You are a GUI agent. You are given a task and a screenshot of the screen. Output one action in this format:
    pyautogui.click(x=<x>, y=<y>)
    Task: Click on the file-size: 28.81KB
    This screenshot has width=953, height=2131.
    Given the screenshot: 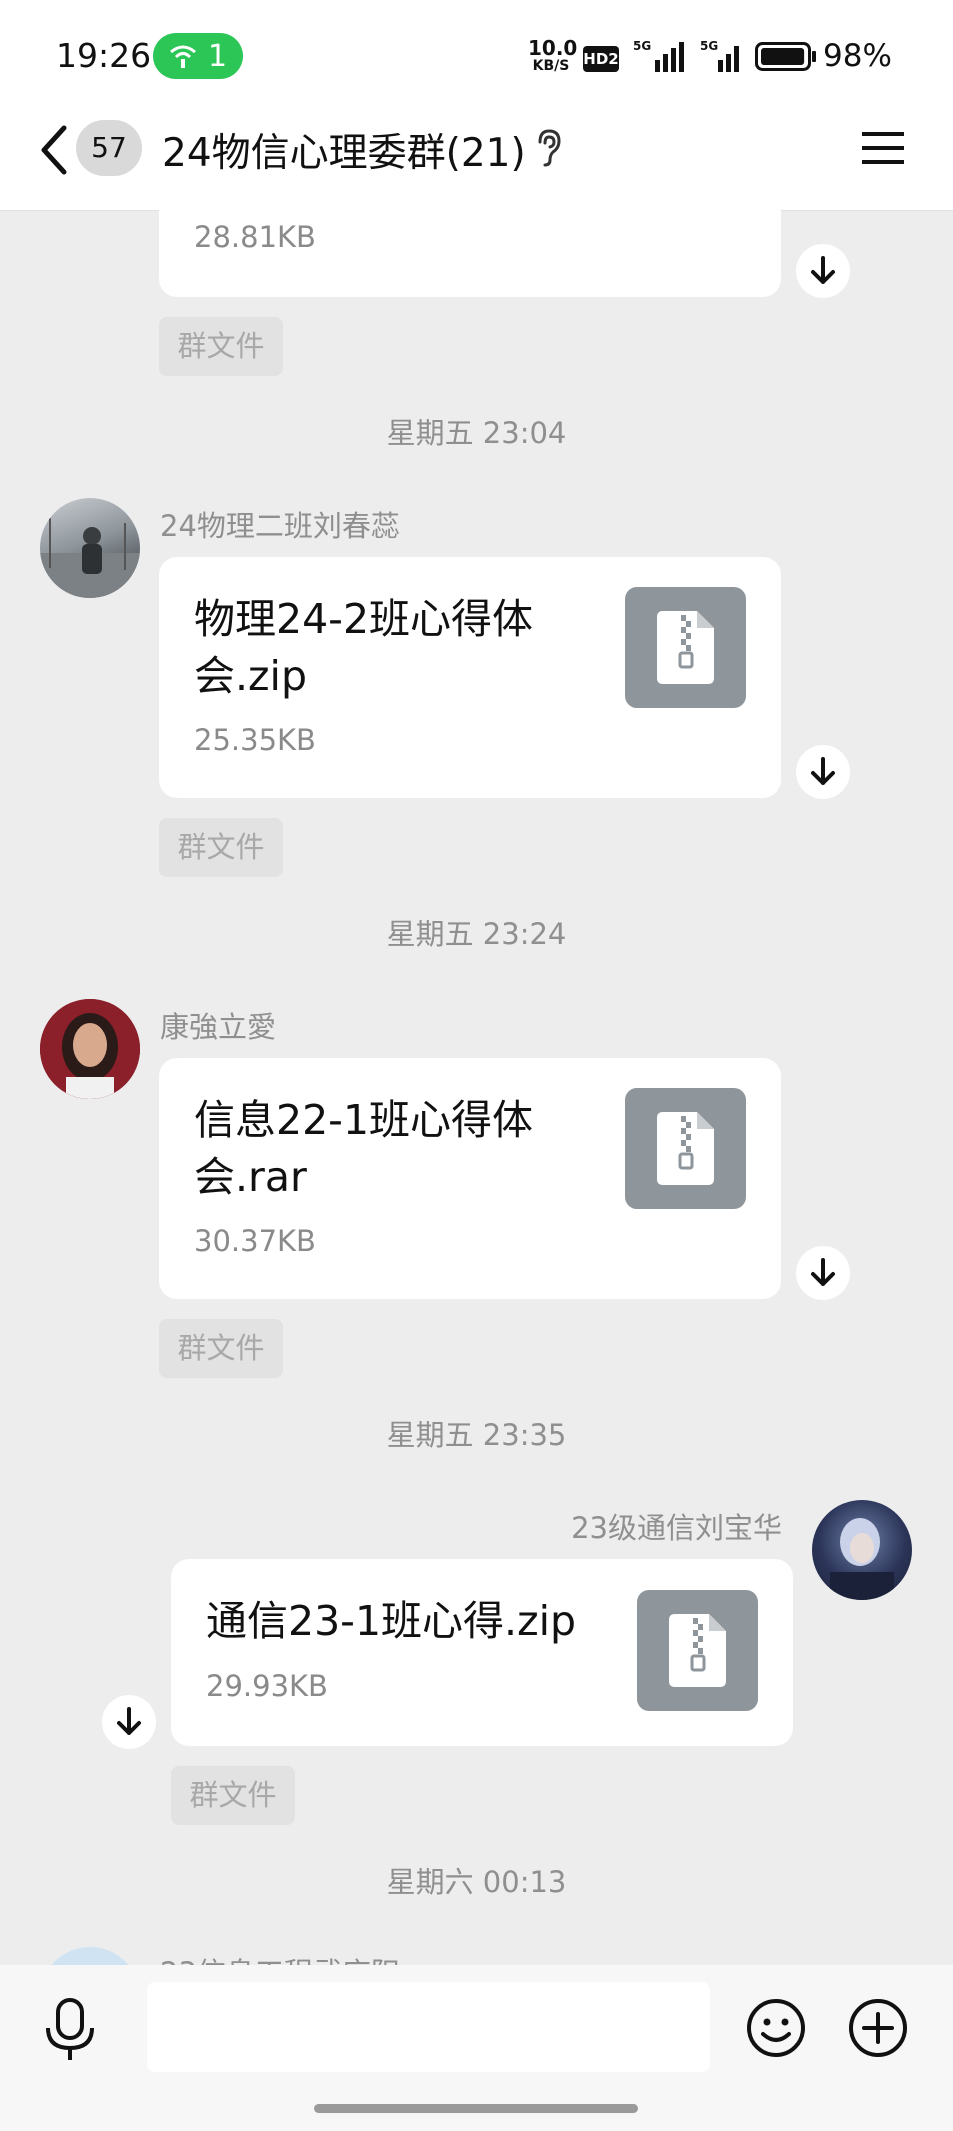 What is the action you would take?
    pyautogui.click(x=255, y=237)
    